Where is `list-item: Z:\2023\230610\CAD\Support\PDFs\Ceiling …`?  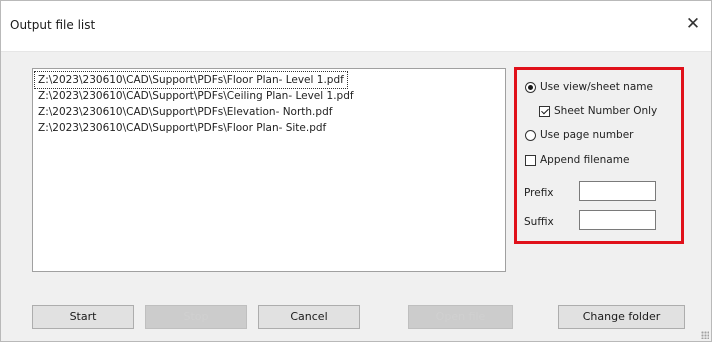
list-item: Z:\2023\230610\CAD\Support\PDFs\Ceiling … is located at coordinates (196, 96).